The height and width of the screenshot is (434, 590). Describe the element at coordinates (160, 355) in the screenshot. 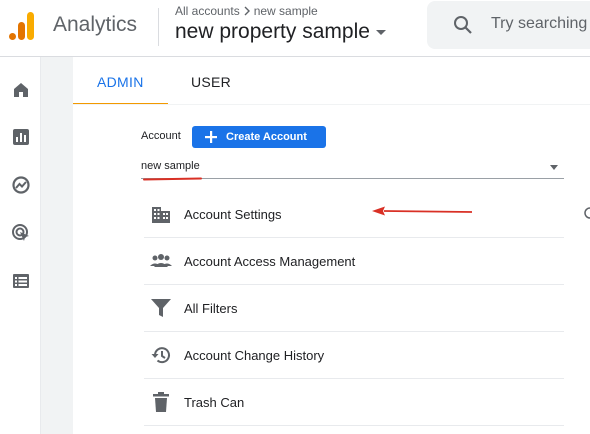

I see `history-icon` at that location.